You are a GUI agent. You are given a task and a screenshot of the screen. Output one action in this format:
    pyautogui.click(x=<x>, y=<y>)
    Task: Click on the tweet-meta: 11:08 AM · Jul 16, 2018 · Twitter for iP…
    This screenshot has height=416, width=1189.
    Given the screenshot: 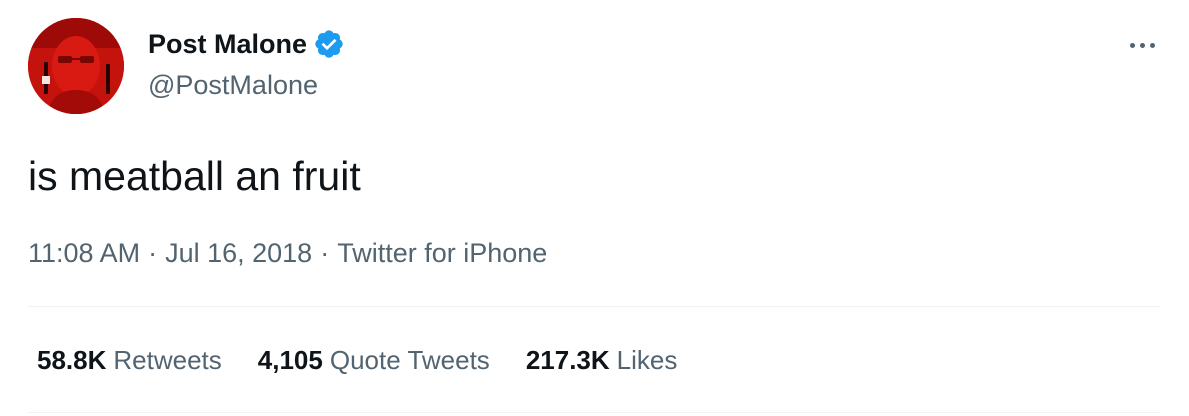 What is the action you would take?
    pyautogui.click(x=287, y=253)
    